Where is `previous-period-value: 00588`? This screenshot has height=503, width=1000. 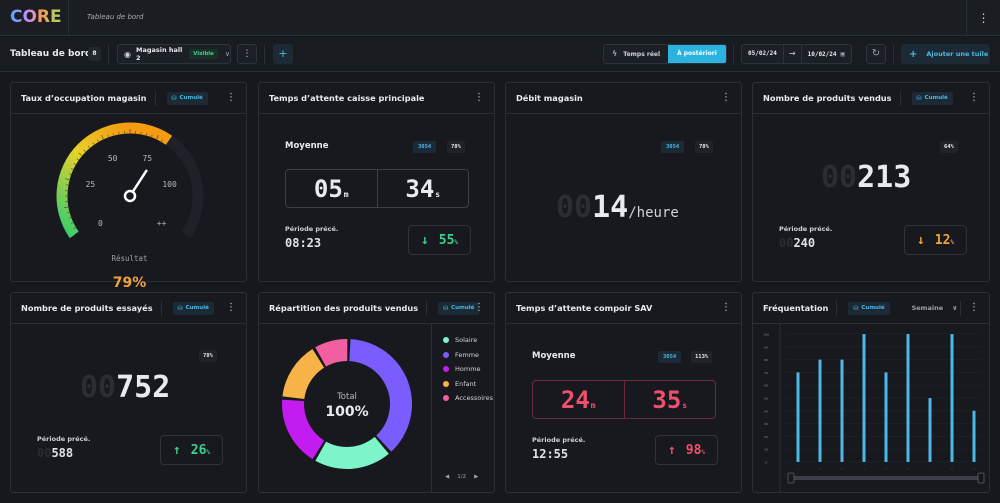
previous-period-value: 00588 is located at coordinates (55, 453).